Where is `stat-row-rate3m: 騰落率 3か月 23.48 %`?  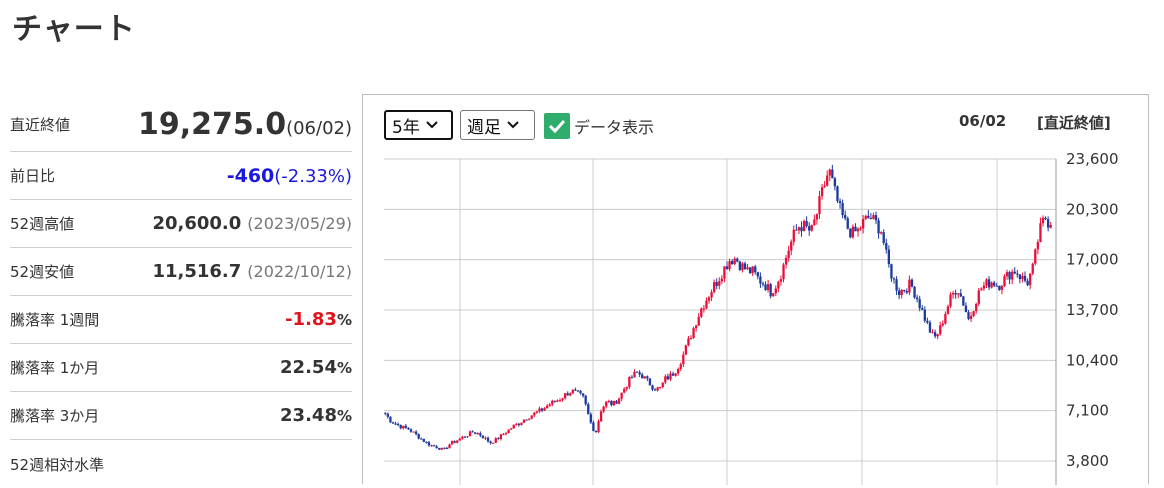 stat-row-rate3m: 騰落率 3か月 23.48 % is located at coordinates (181, 416).